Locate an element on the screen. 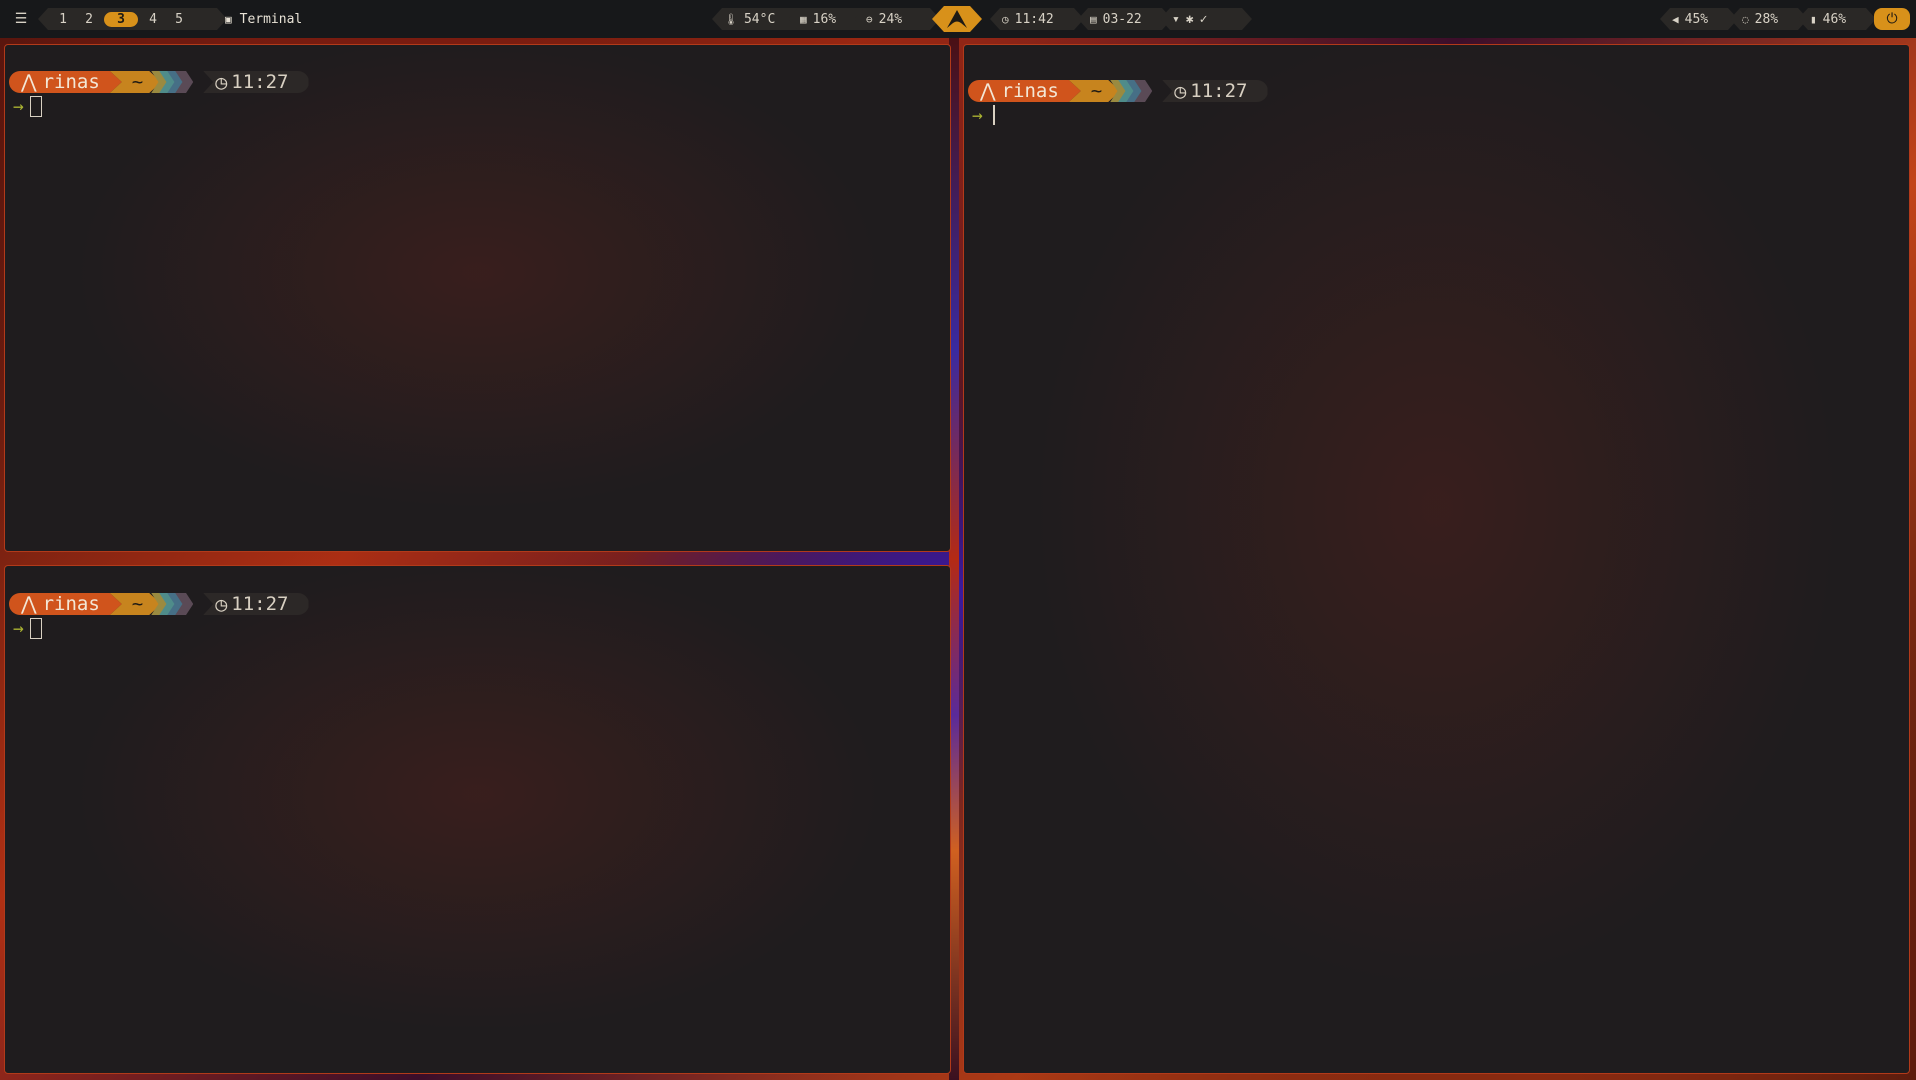  cpu-icon: ⊖ is located at coordinates (869, 19).